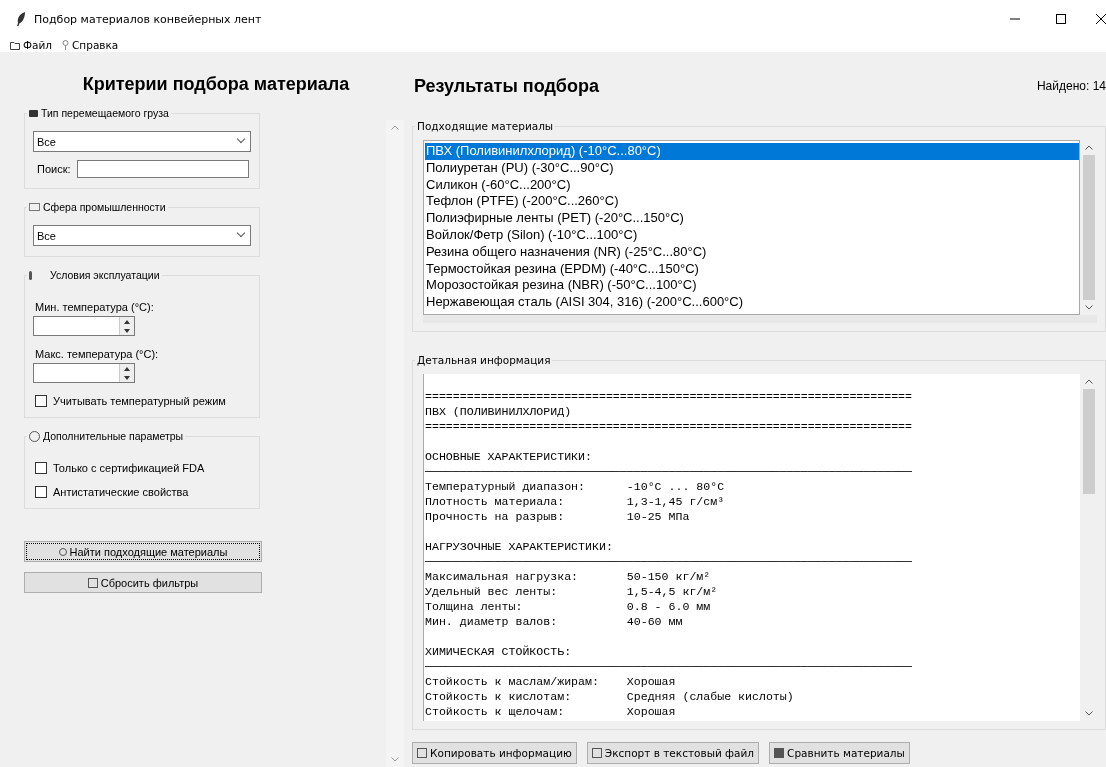 The width and height of the screenshot is (1106, 767). Describe the element at coordinates (494, 753) in the screenshot. I see `action-button: Копировать информацию` at that location.